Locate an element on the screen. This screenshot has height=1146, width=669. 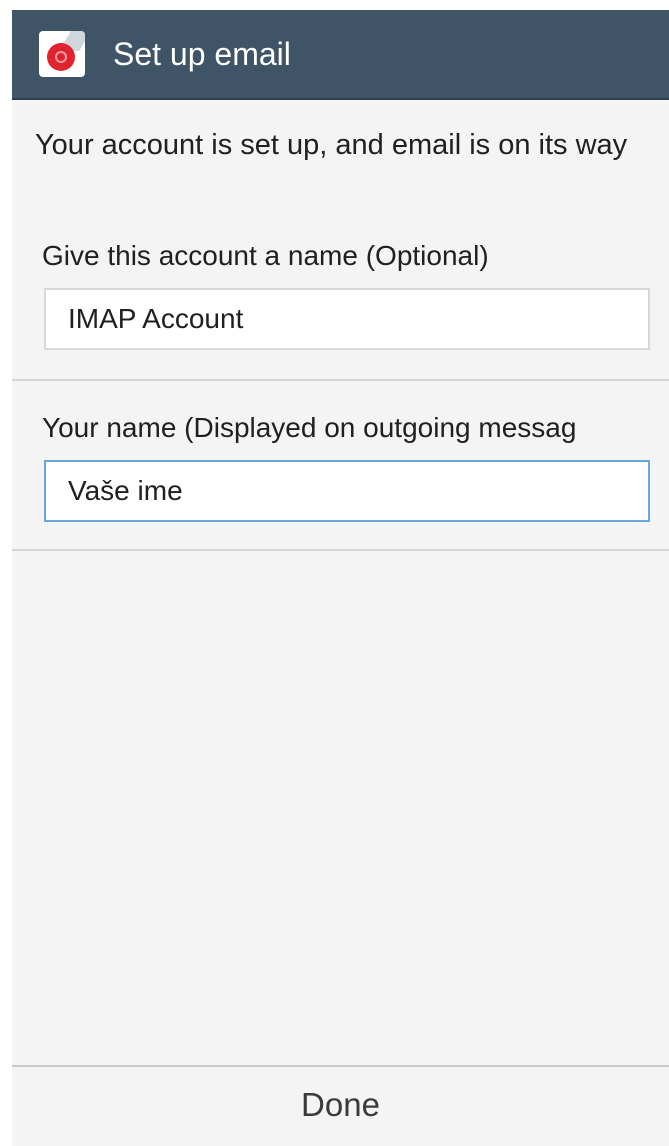
bottom-bar: Done is located at coordinates (340, 1105).